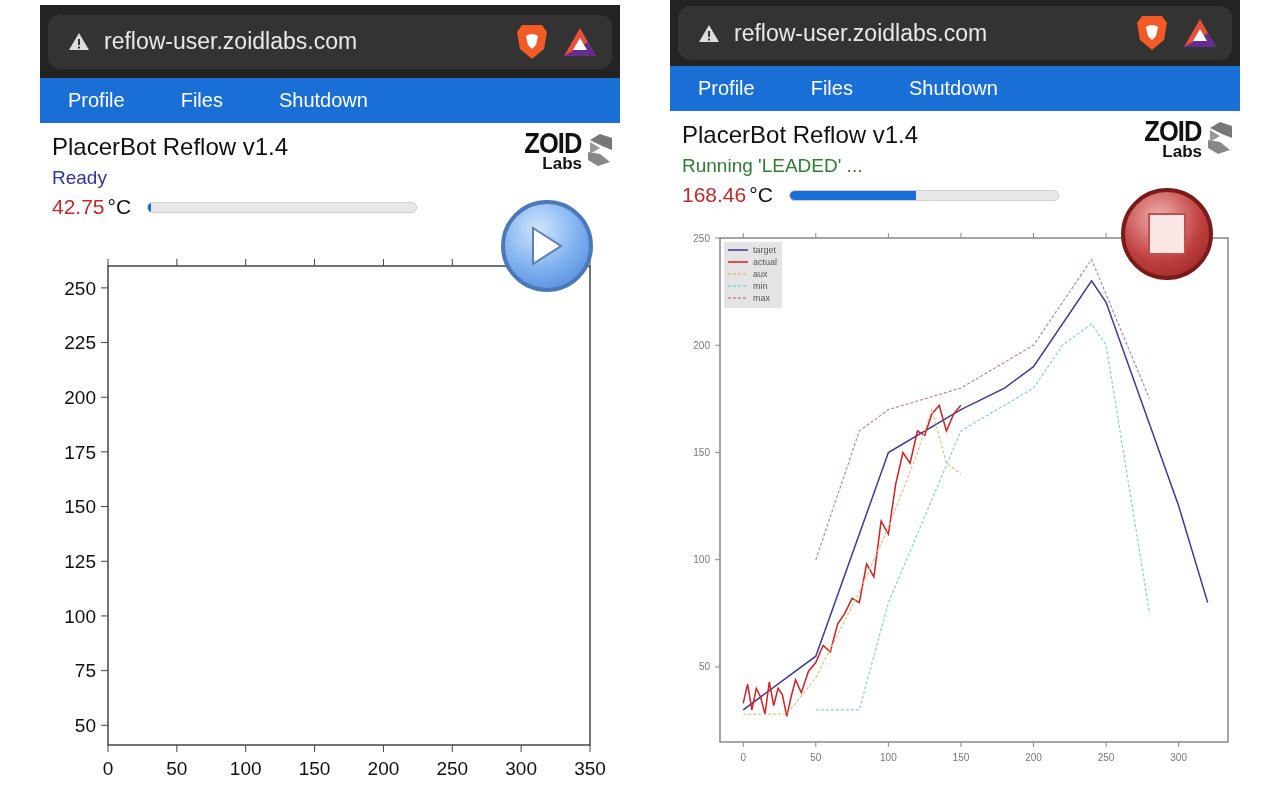  Describe the element at coordinates (85, 671) in the screenshot. I see `tick-label: 75` at that location.